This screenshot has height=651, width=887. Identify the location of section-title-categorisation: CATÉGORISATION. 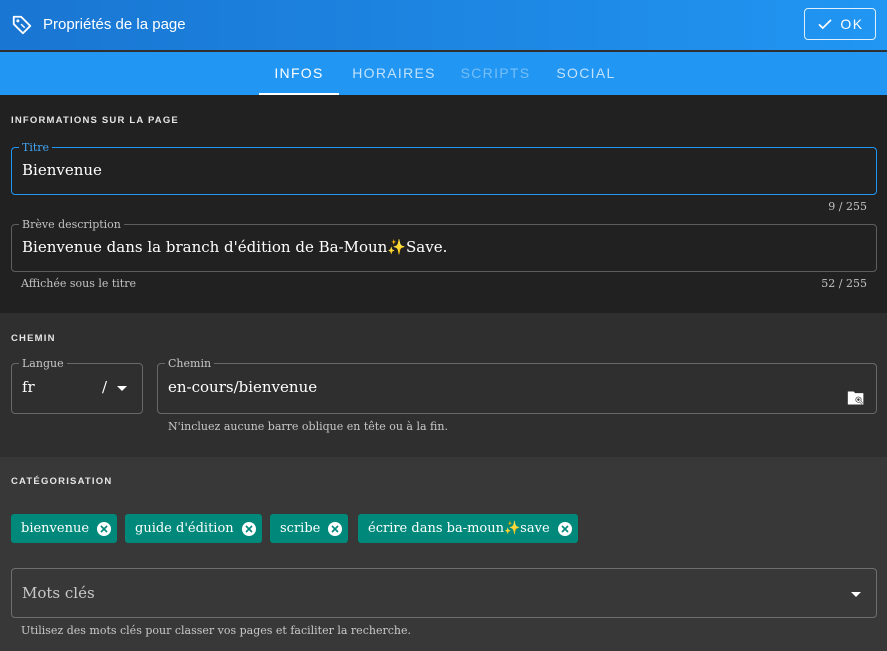
(62, 481).